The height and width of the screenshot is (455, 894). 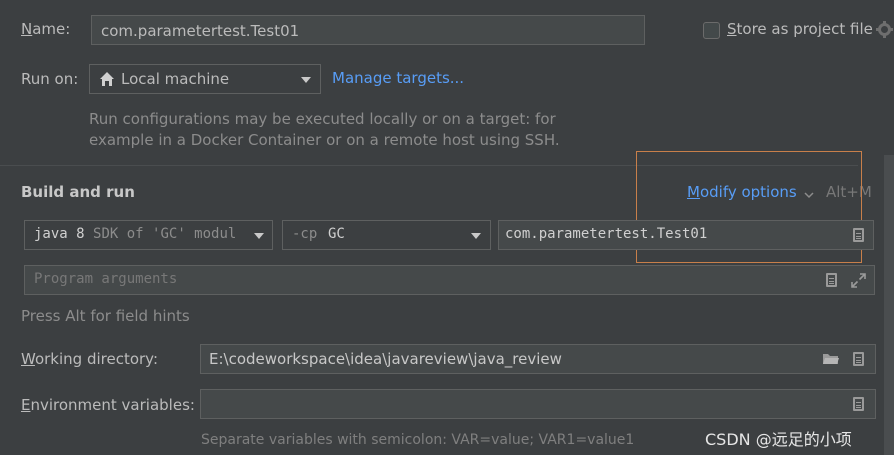 I want to click on jdk-dropdown: java 8 SDK of 'GC' modul, so click(x=148, y=235).